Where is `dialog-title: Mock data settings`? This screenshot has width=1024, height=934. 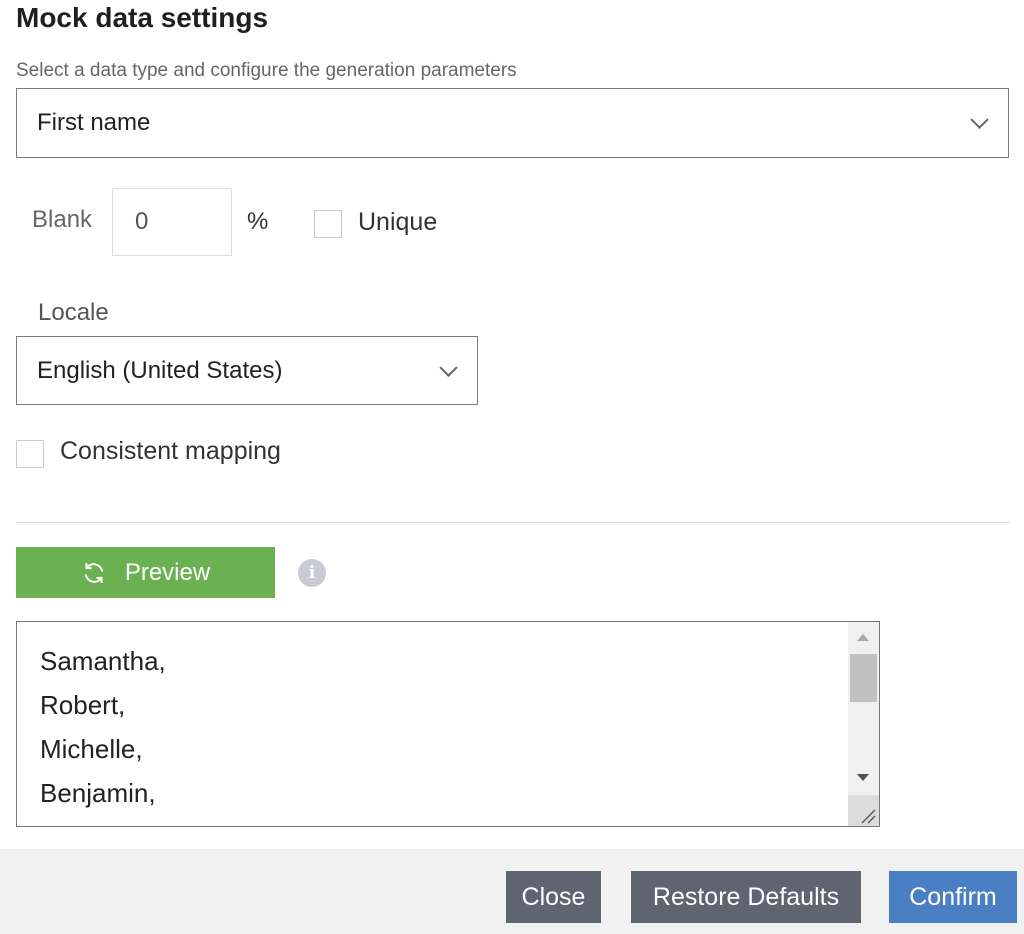 dialog-title: Mock data settings is located at coordinates (142, 17).